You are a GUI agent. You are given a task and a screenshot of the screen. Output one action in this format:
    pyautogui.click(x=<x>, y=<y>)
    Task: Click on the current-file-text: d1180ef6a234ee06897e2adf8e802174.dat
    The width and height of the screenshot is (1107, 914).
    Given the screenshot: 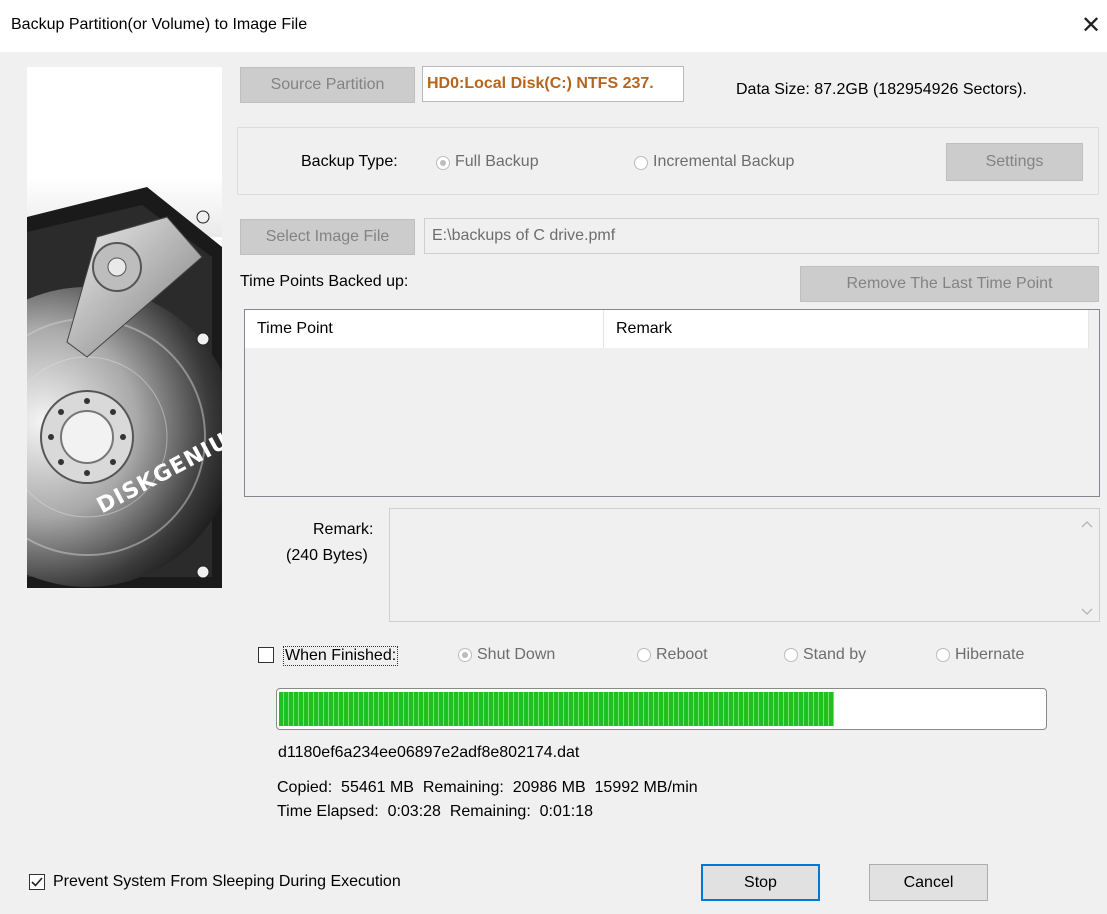 What is the action you would take?
    pyautogui.click(x=429, y=752)
    